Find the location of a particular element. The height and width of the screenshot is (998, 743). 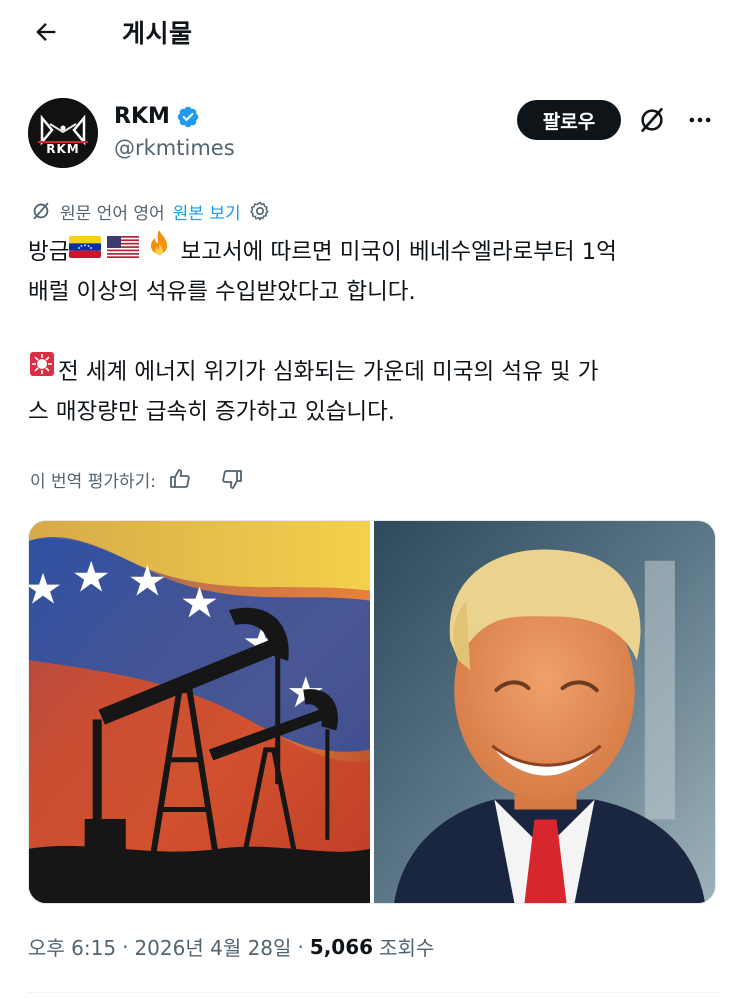

tweet-line-1: 방금 보고서에 따르면 미국이 베네수엘라로부터 1억 is located at coordinates (373, 250).